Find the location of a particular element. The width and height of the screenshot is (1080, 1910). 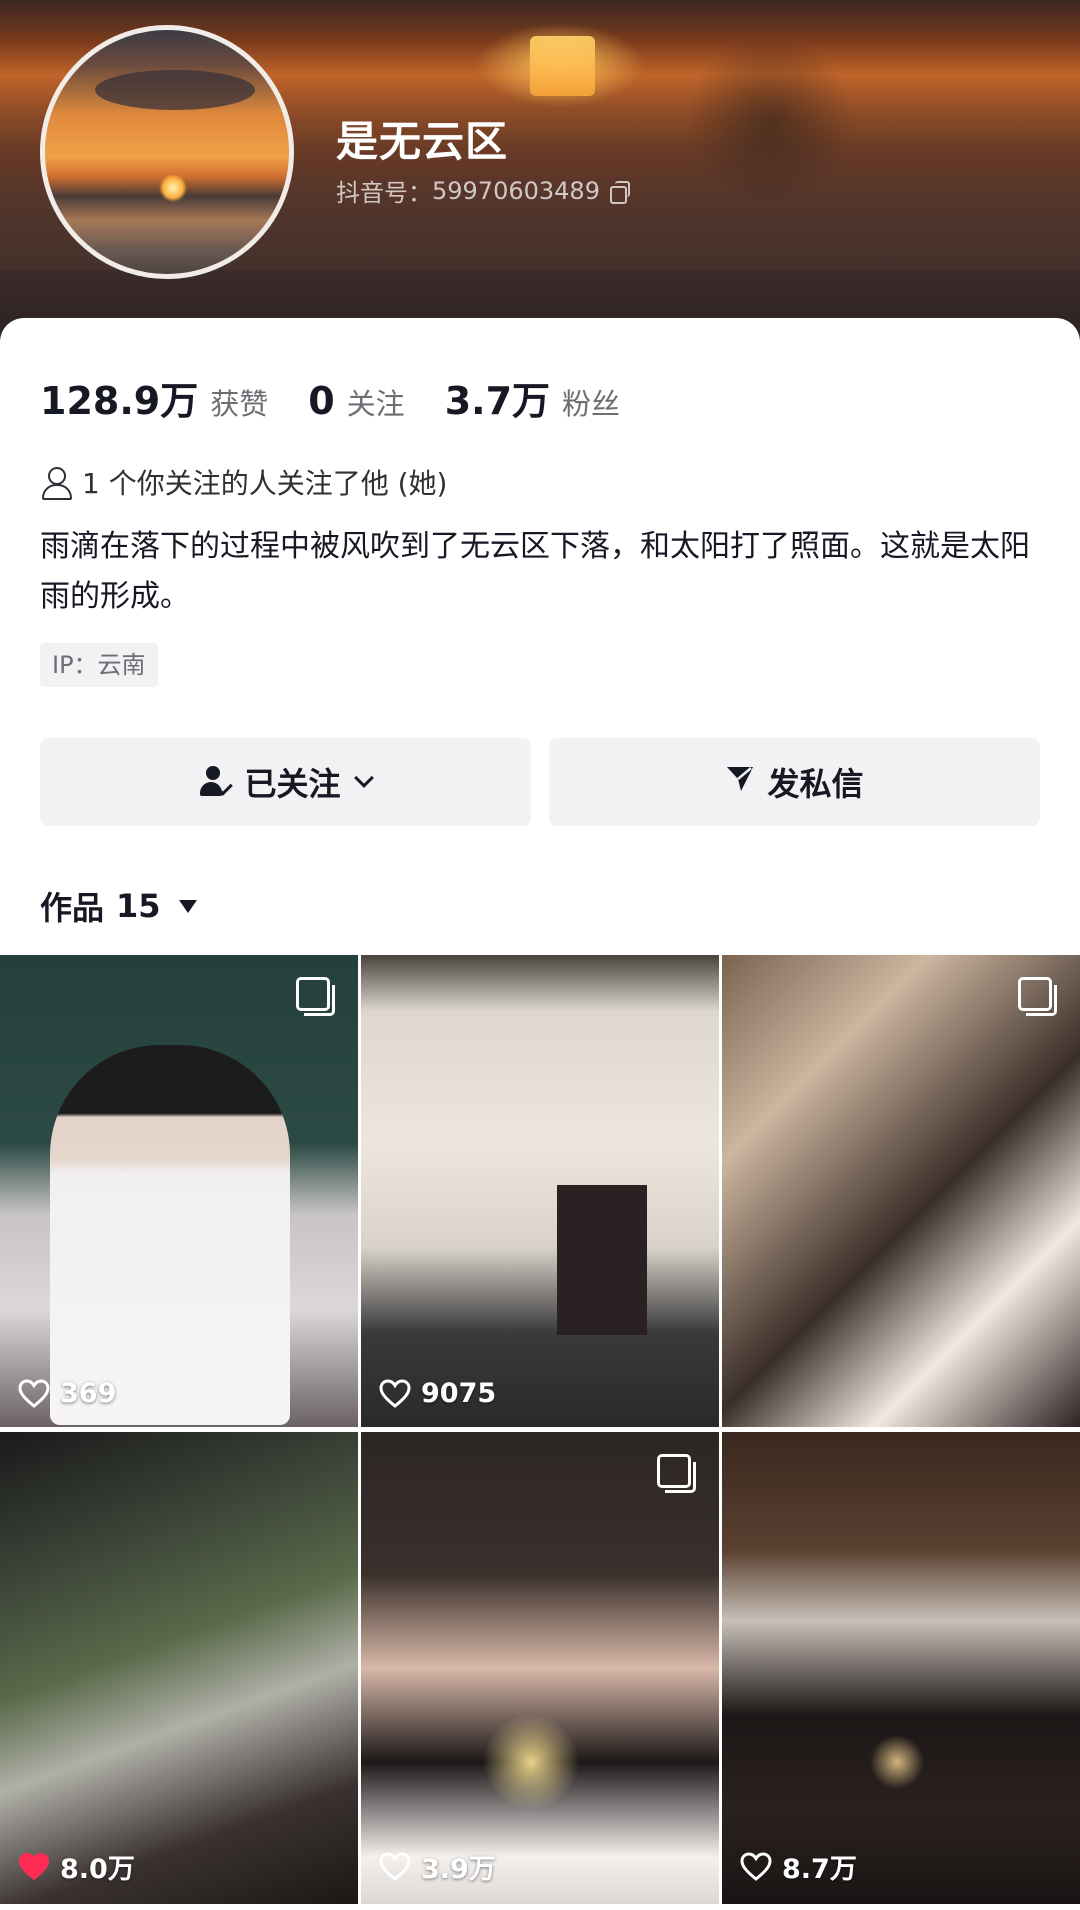

video-tile: 8.0万 is located at coordinates (179, 1668).